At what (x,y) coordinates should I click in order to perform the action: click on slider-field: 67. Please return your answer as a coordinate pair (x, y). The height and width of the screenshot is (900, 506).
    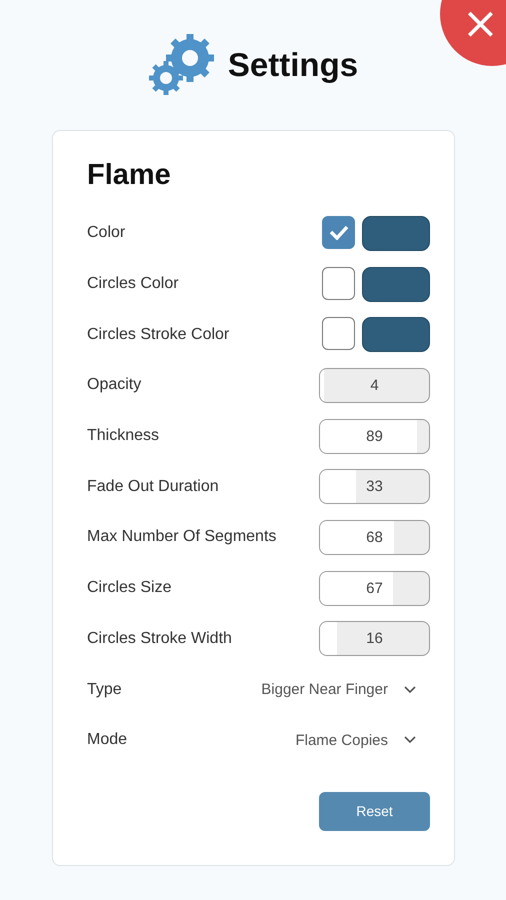
    Looking at the image, I should click on (374, 588).